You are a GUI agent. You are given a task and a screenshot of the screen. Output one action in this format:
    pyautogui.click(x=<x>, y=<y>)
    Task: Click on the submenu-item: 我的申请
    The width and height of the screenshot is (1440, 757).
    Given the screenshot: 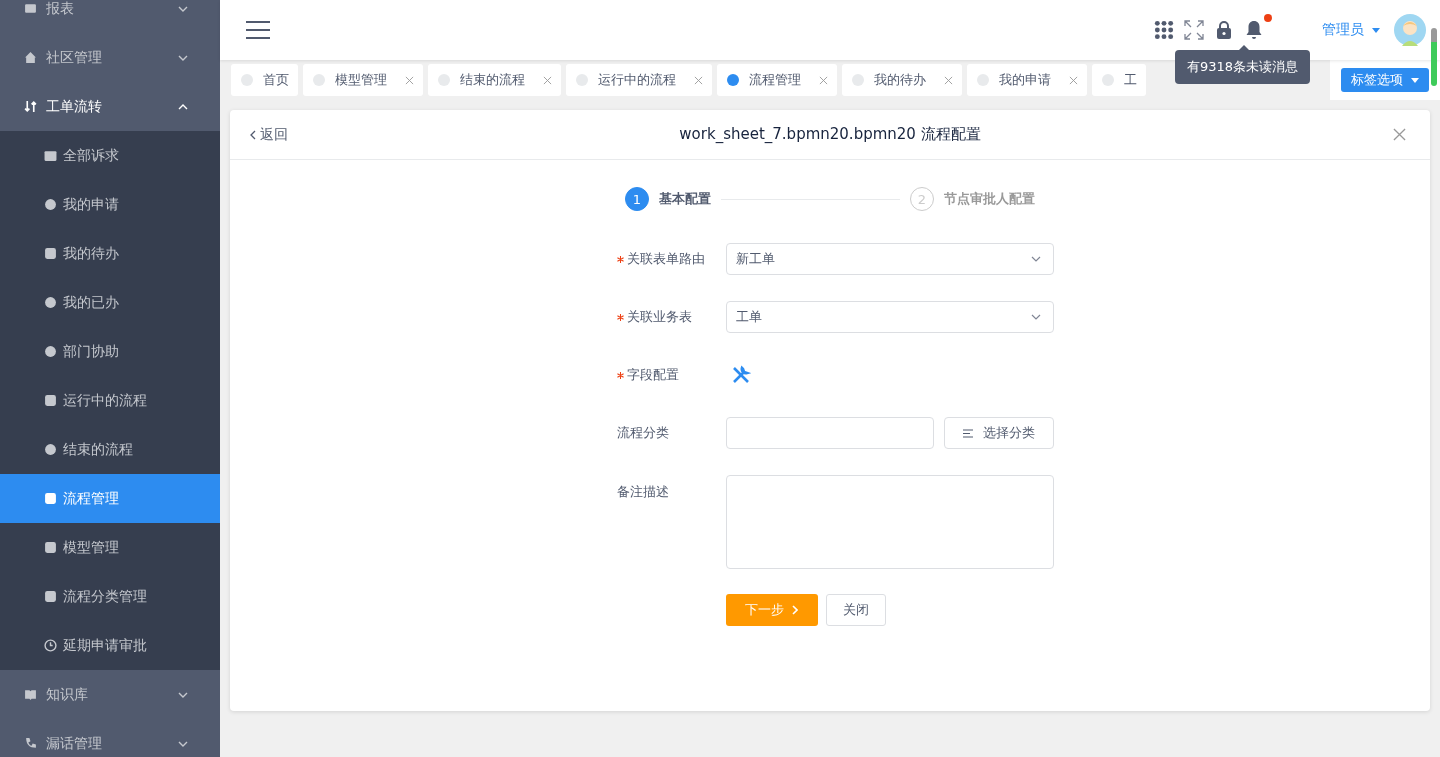 What is the action you would take?
    pyautogui.click(x=110, y=204)
    